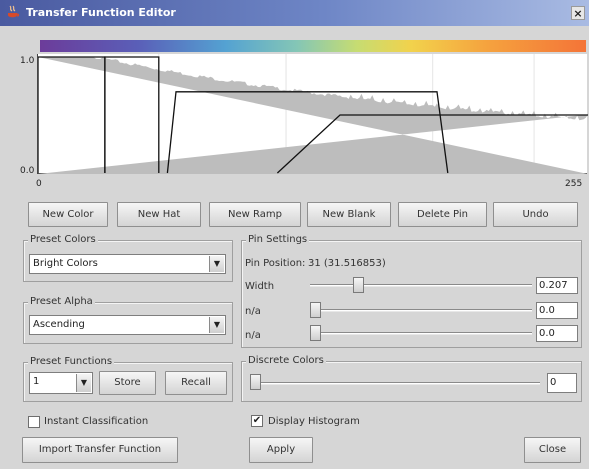 The height and width of the screenshot is (469, 589). Describe the element at coordinates (578, 13) in the screenshot. I see `window-close-button: ×` at that location.